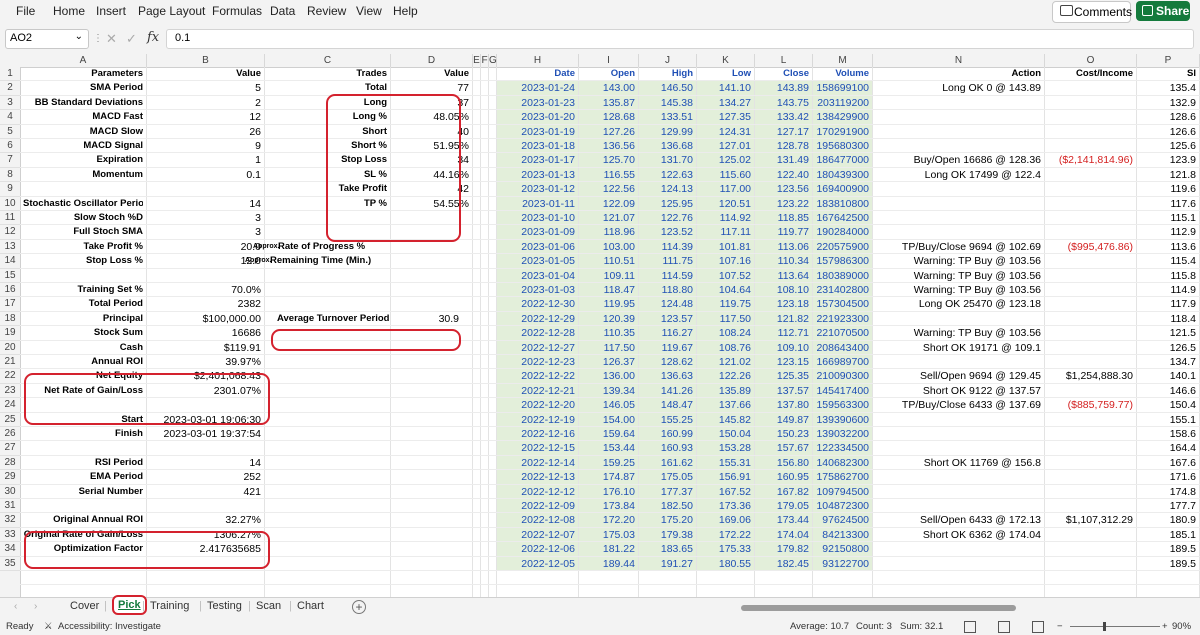 The image size is (1200, 635). Describe the element at coordinates (10, 204) in the screenshot. I see `row-header-10: 10` at that location.